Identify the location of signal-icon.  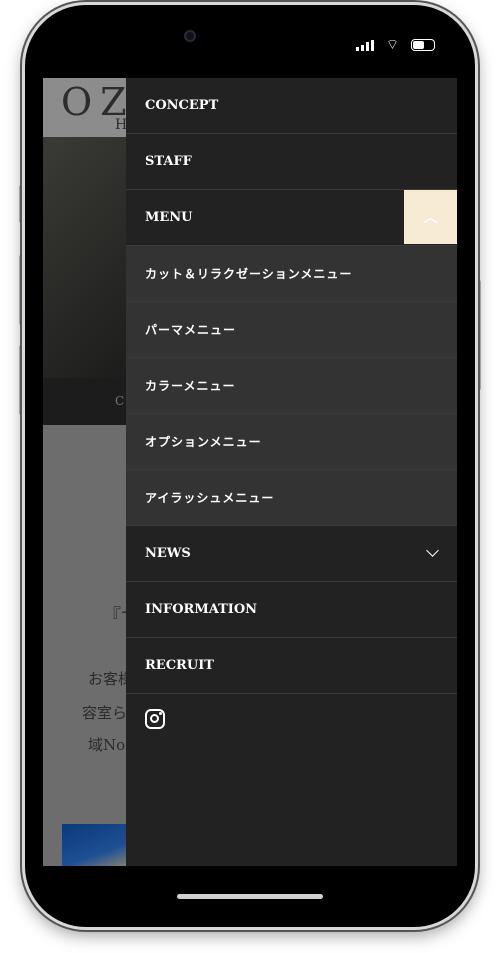
(364, 45).